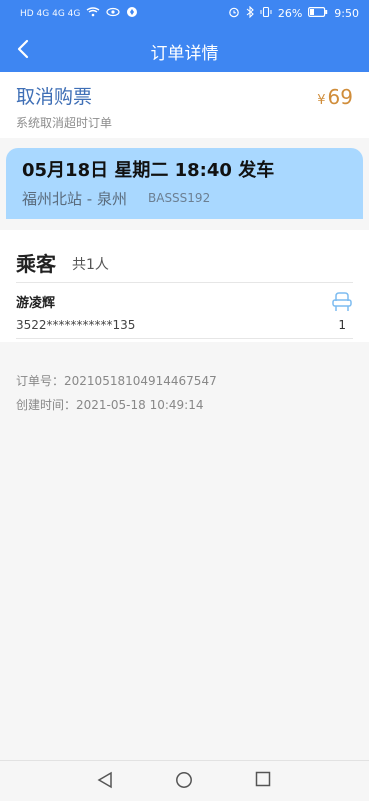 The image size is (369, 801). I want to click on passenger-name: 游凌辉, so click(36, 303).